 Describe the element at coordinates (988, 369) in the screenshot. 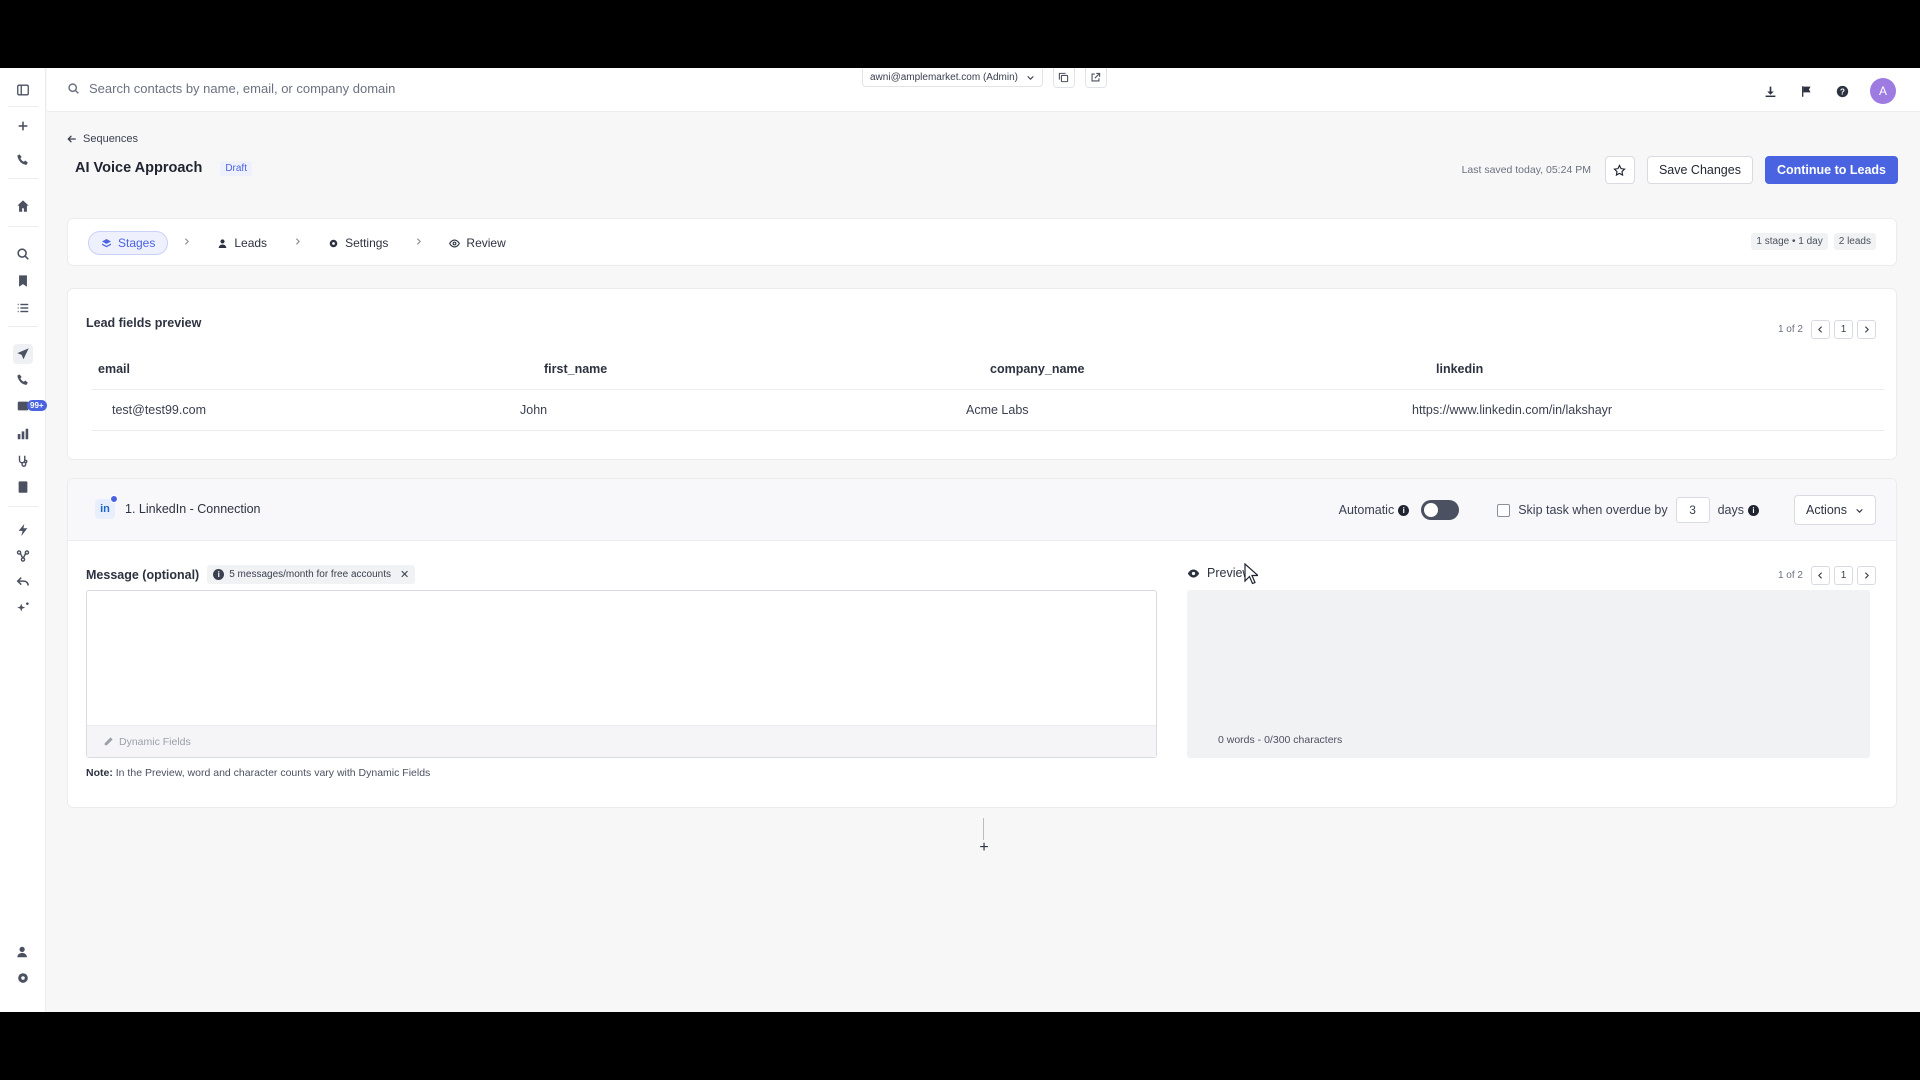

I see `table-header: email first_name company_name linkedin` at that location.